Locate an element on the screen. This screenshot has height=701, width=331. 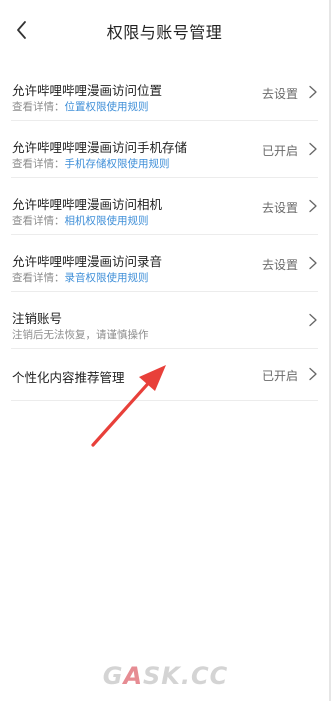
camera-rules-link: 相机权限使用规则 is located at coordinates (107, 221).